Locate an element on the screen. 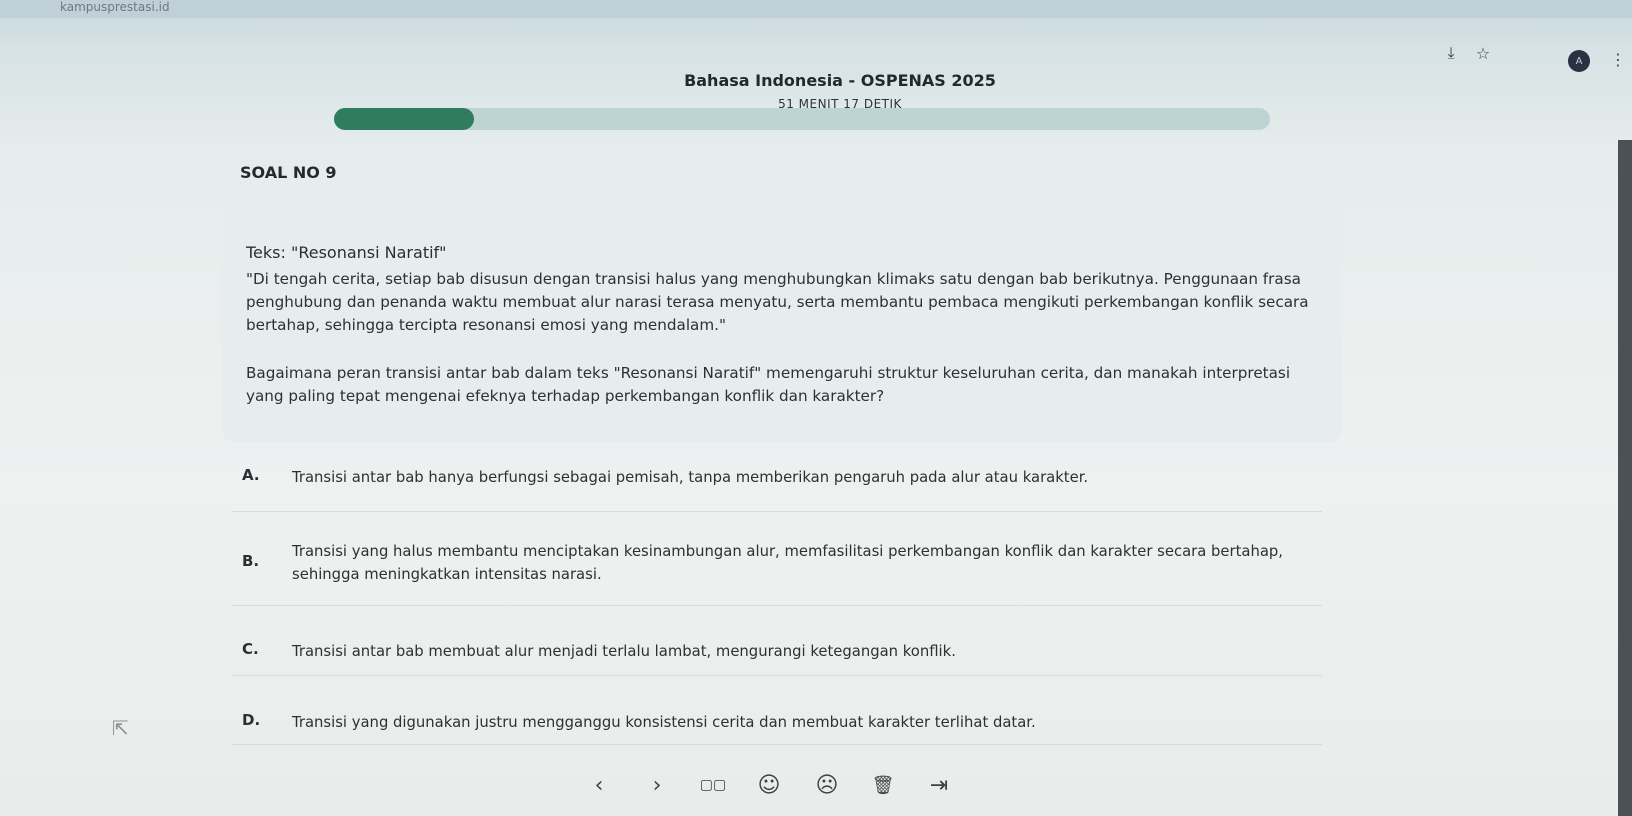 The width and height of the screenshot is (1632, 816). mouse-cursor-icon: ⇱ is located at coordinates (120, 728).